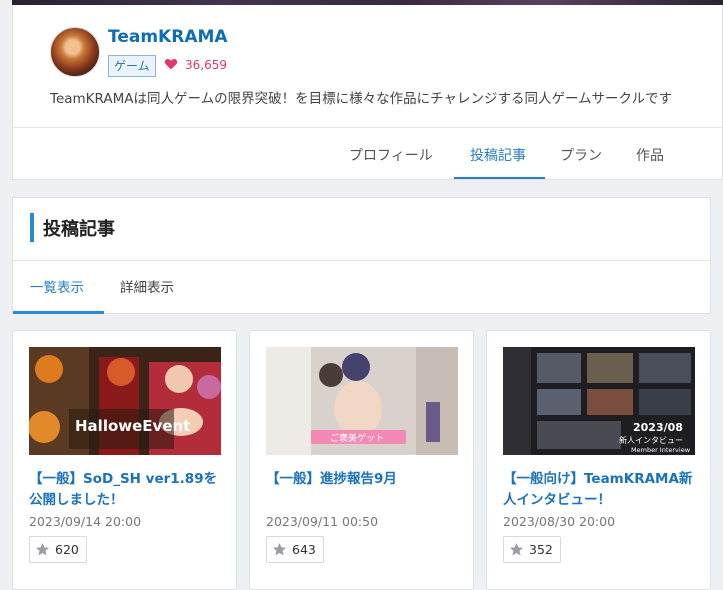  What do you see at coordinates (499, 178) in the screenshot?
I see `active-tab-indicator` at bounding box center [499, 178].